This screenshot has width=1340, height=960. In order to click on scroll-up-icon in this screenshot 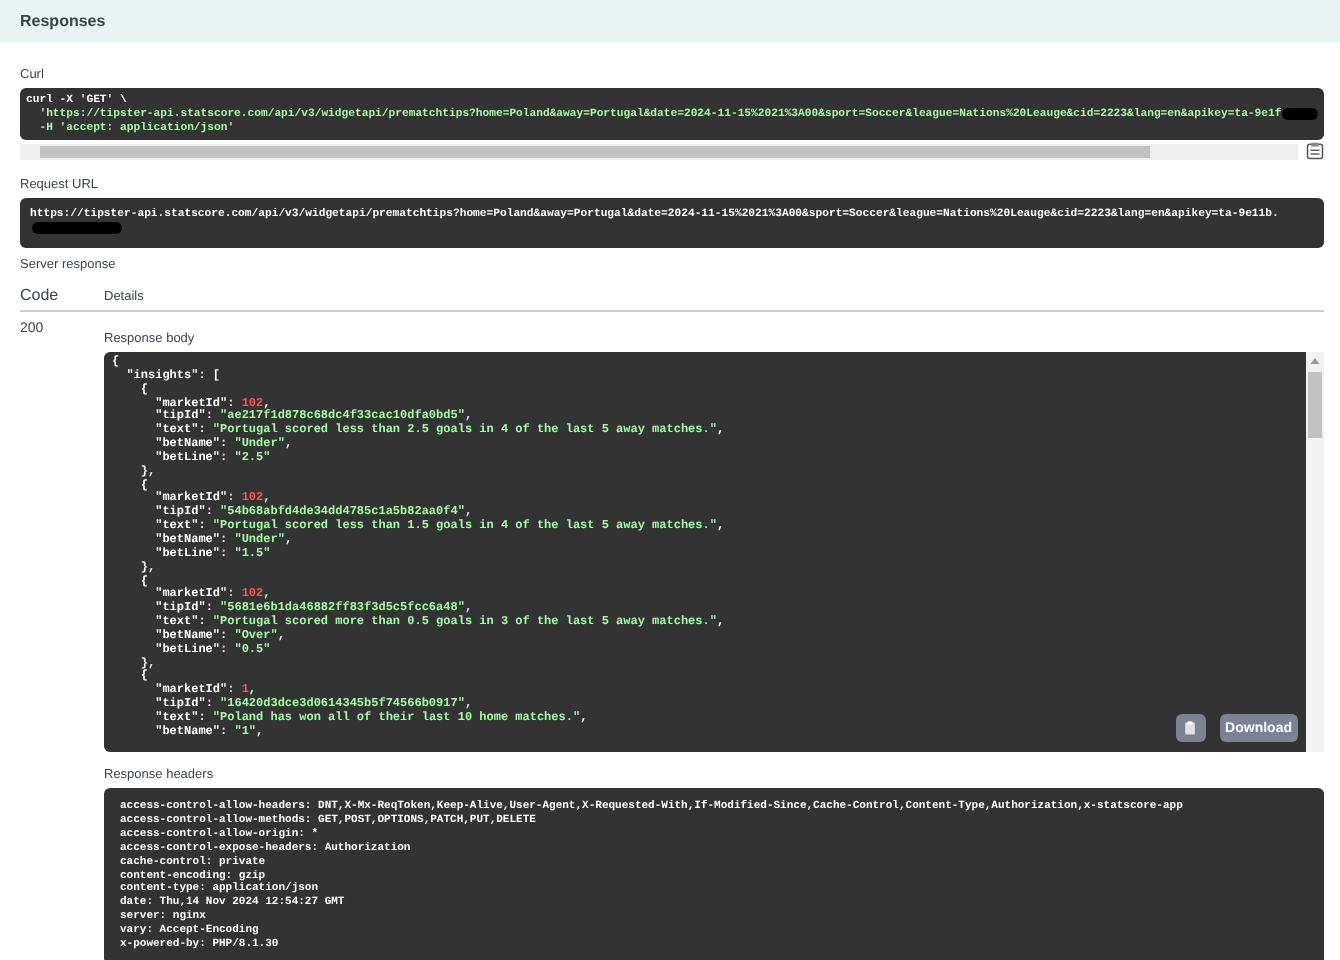, I will do `click(1315, 361)`.